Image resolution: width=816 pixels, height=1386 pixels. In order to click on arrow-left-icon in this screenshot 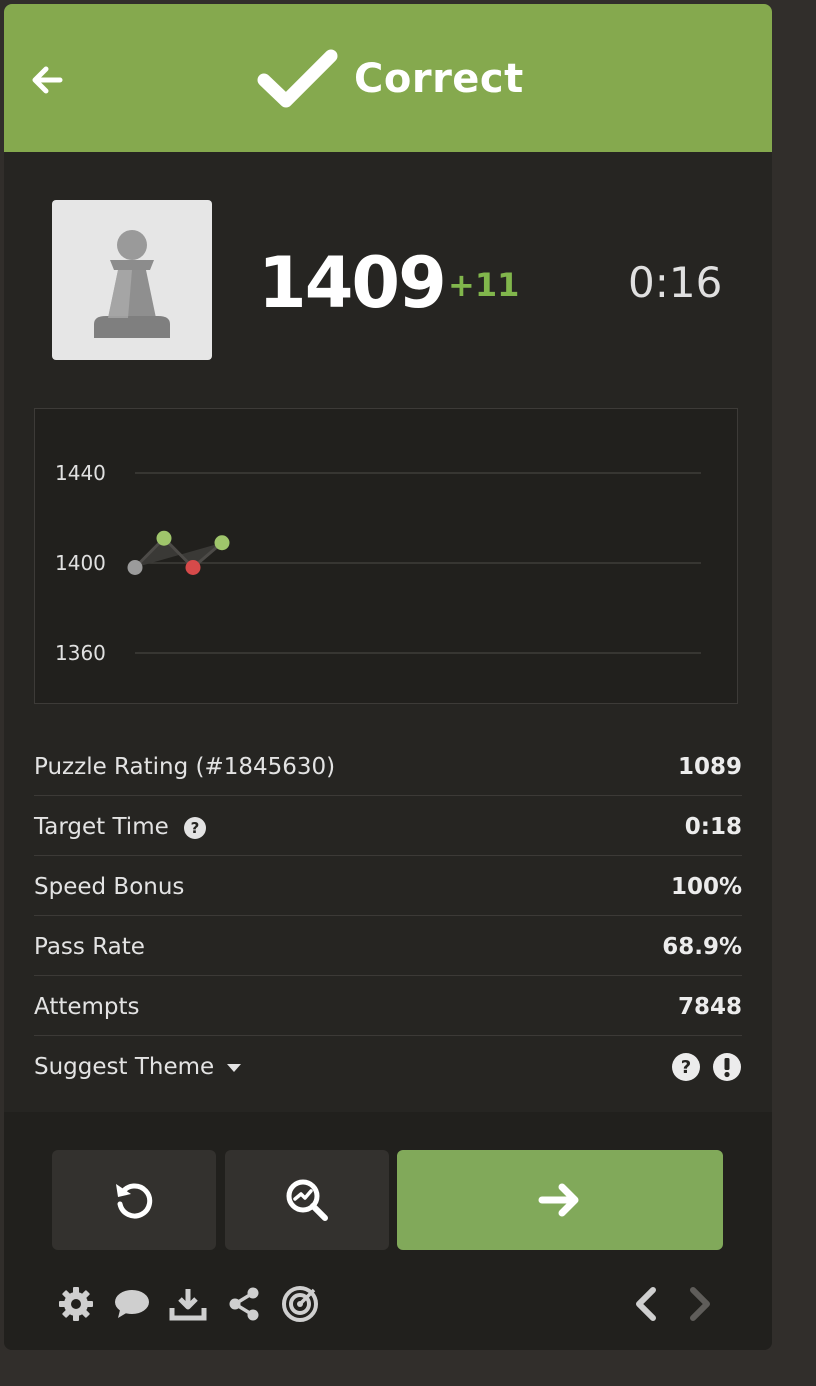, I will do `click(47, 80)`.